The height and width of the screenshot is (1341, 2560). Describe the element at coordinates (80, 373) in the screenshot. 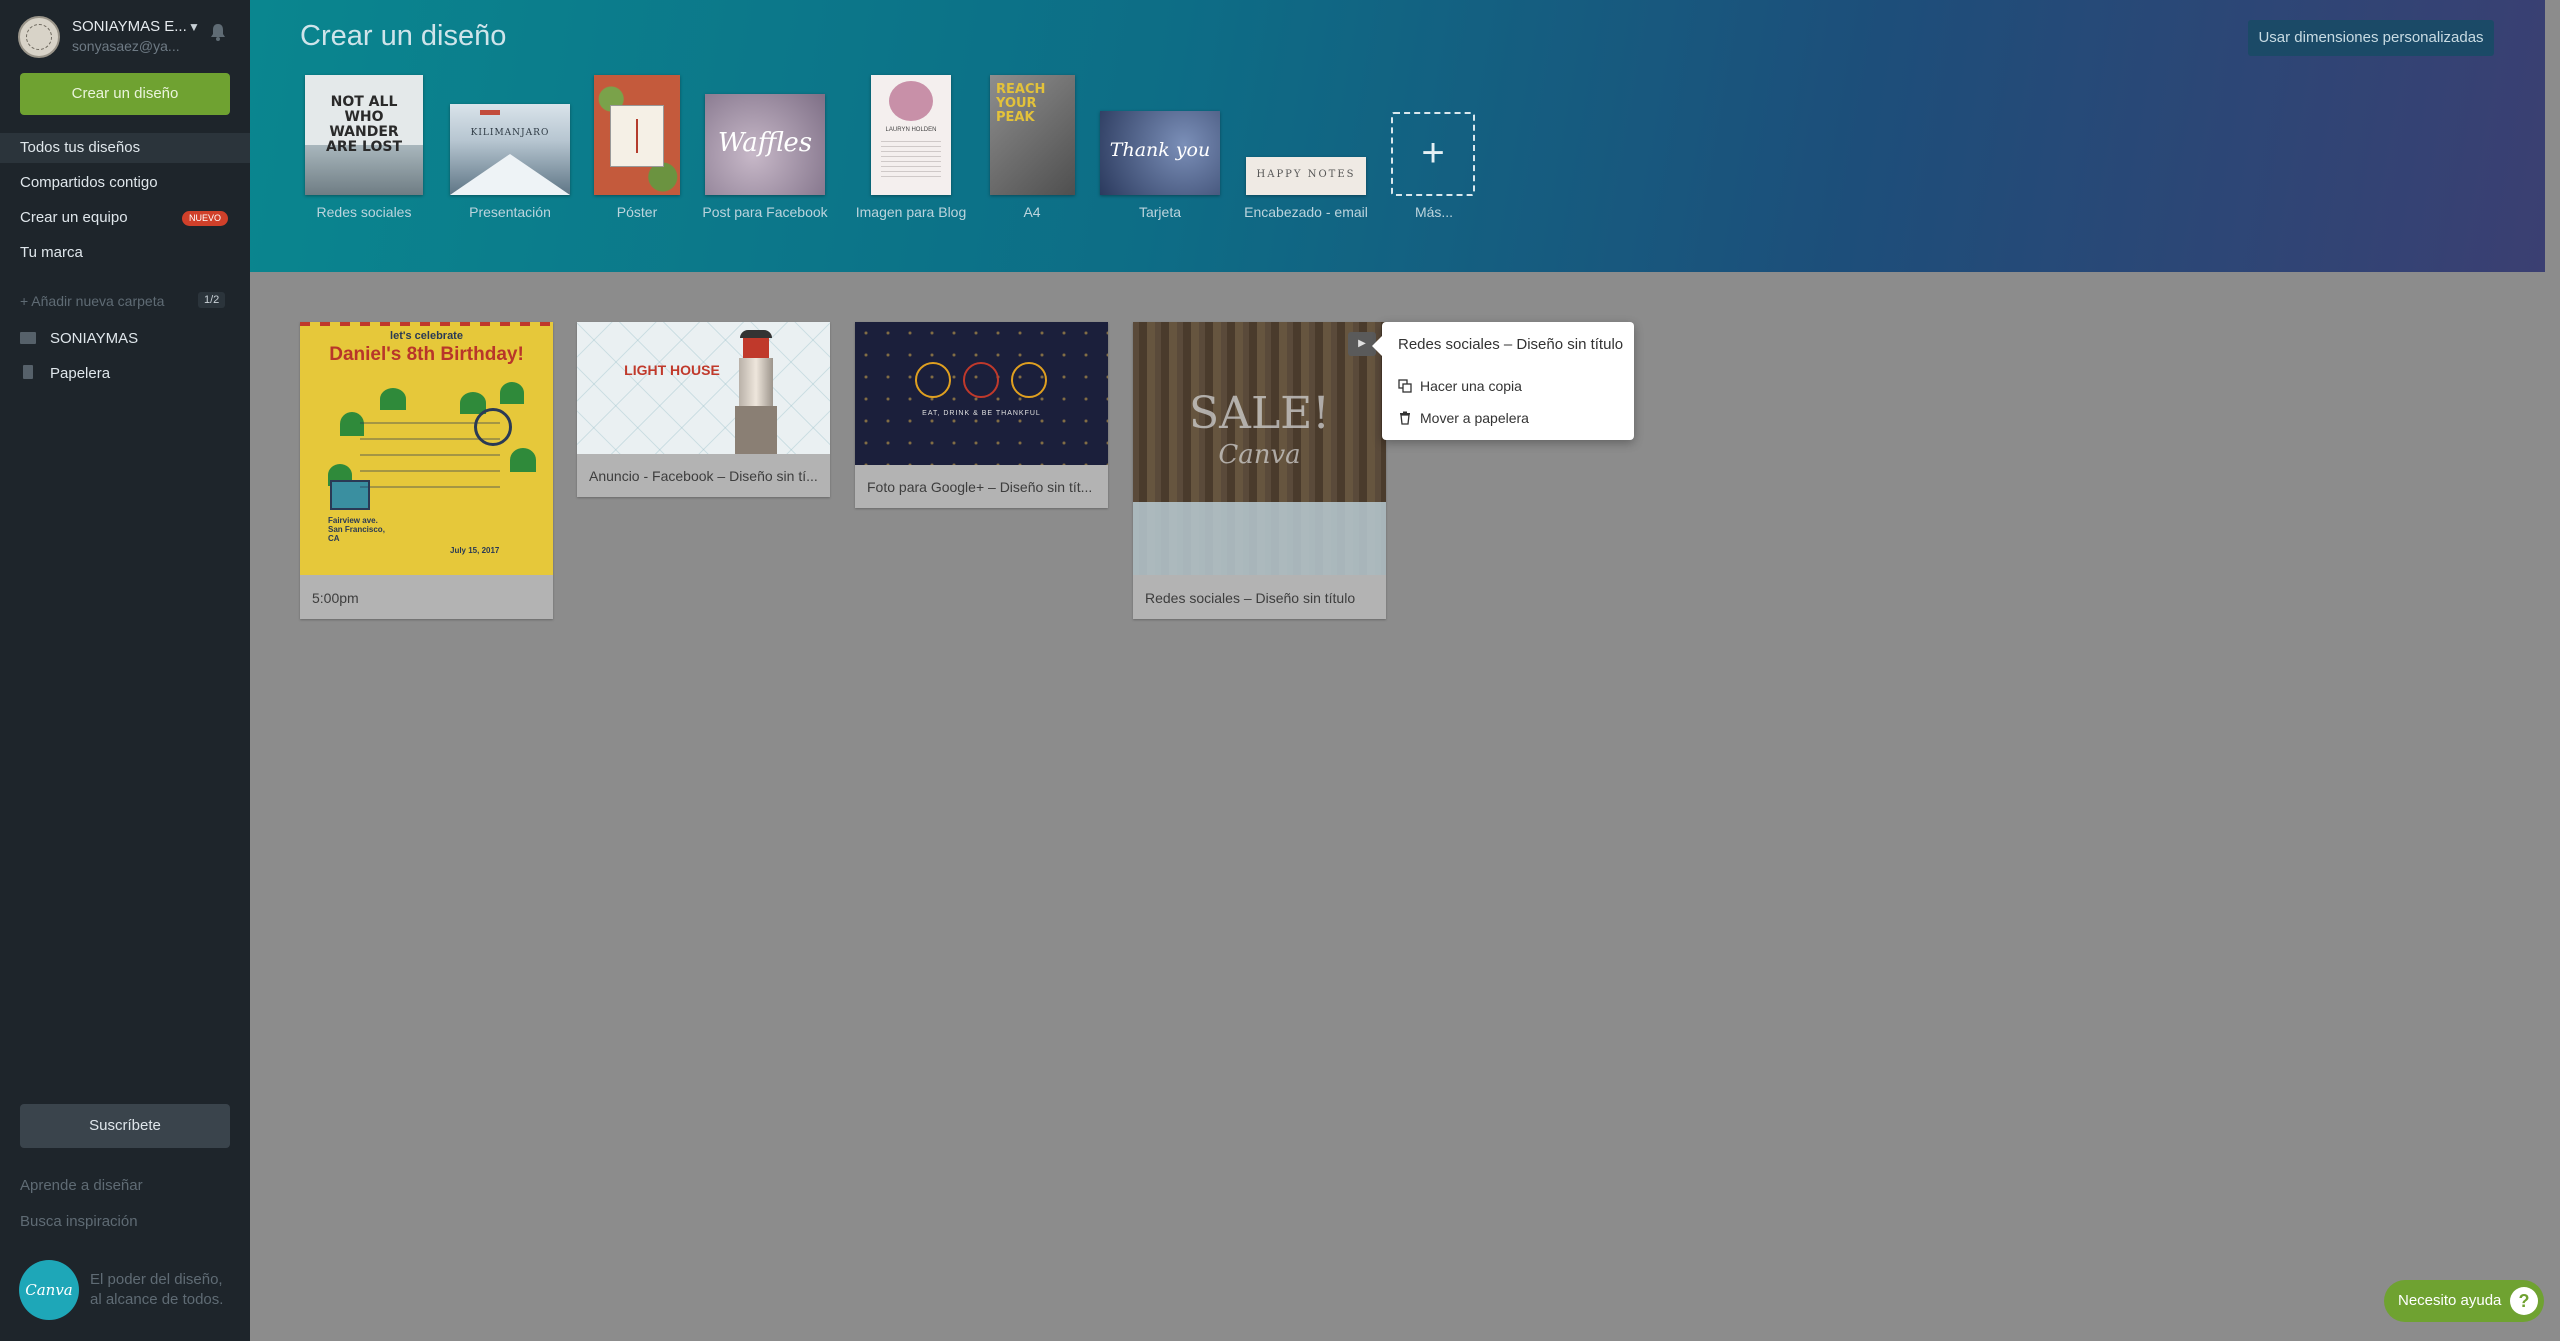

I see `folder-label: Papelera` at that location.